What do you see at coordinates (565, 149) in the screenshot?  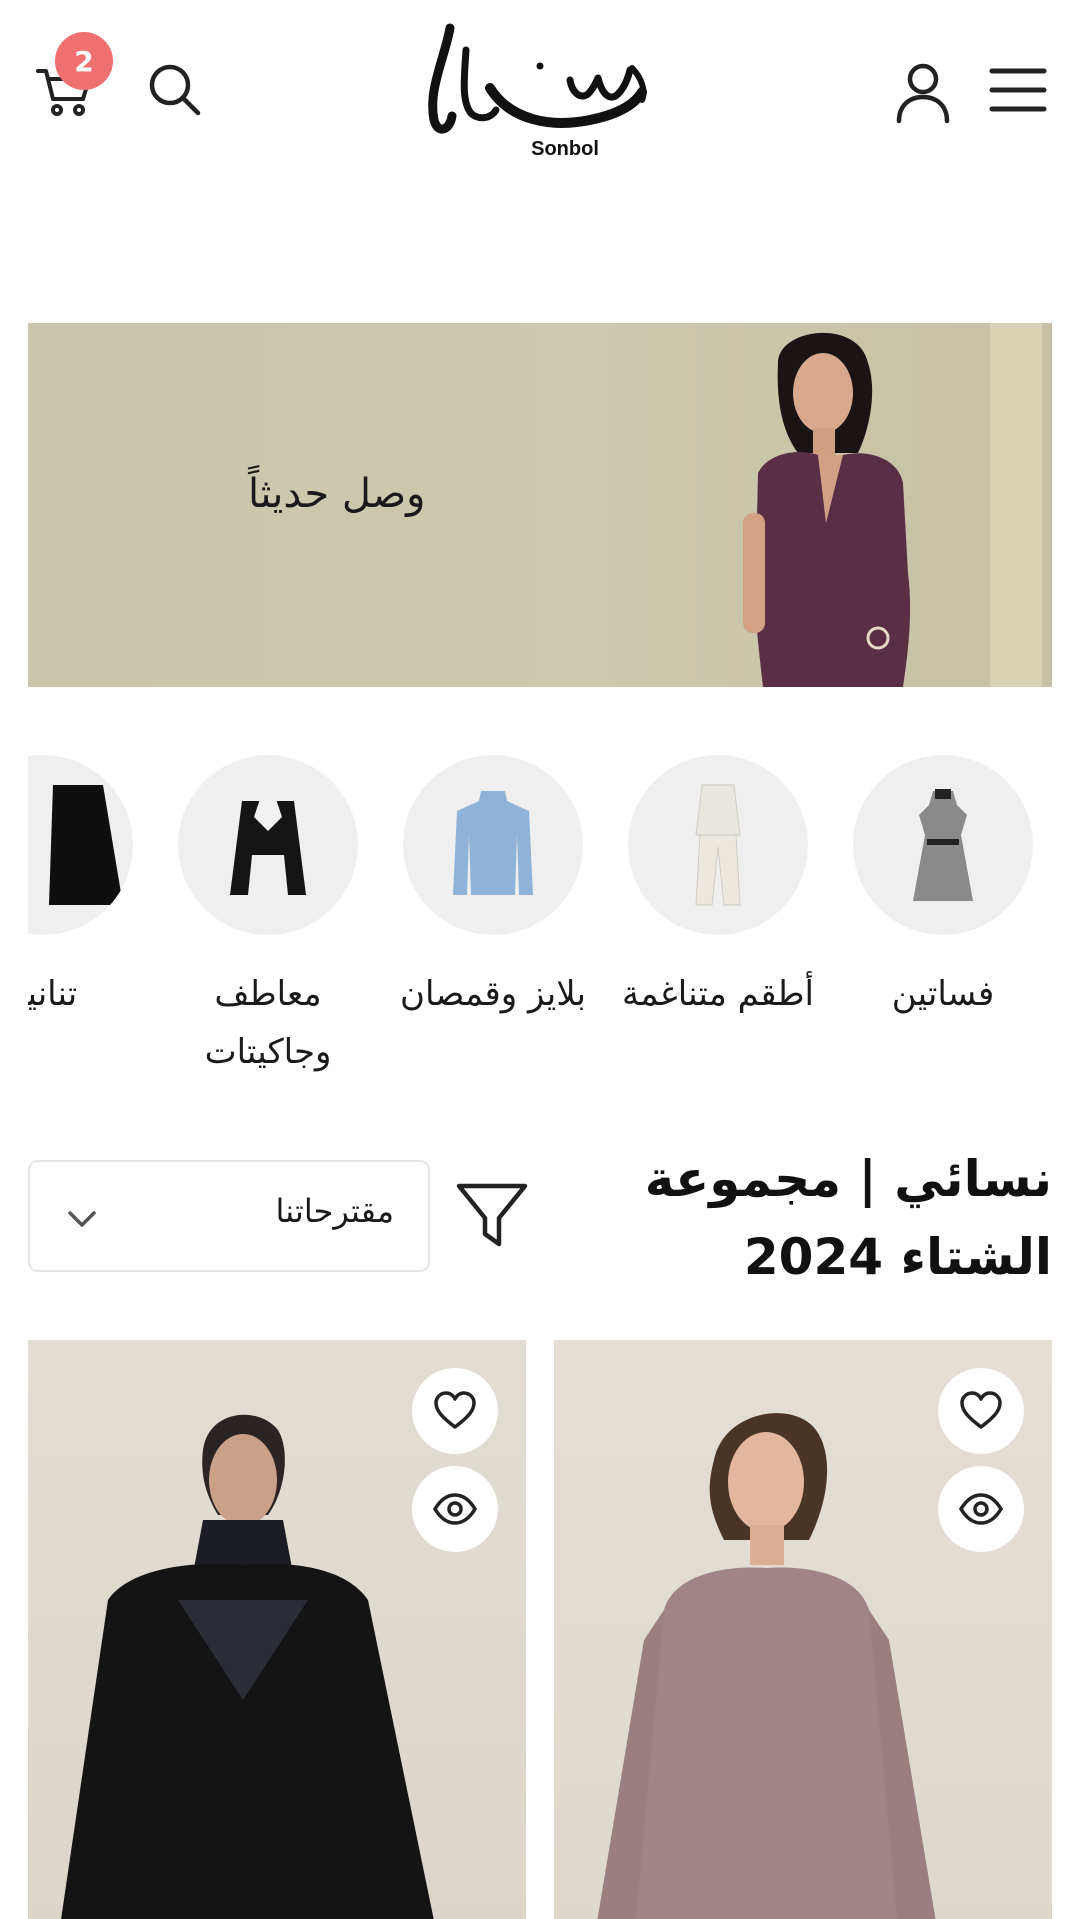 I see `logo-subtitle: Sonbol` at bounding box center [565, 149].